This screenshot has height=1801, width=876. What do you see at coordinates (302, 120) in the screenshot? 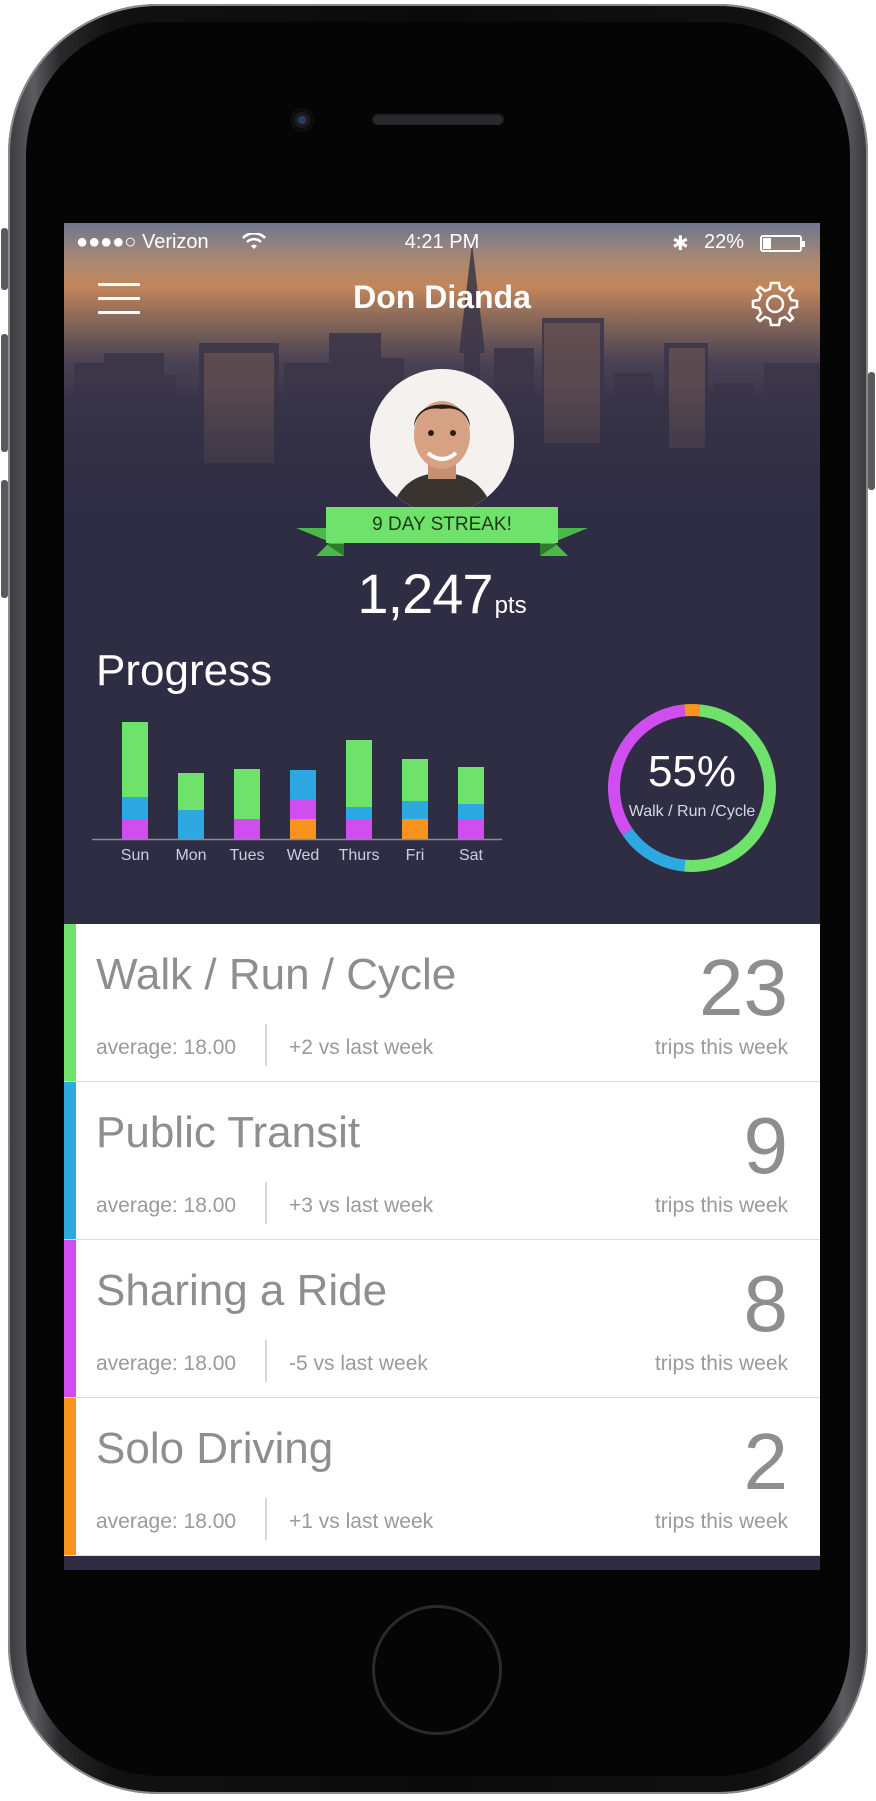
I see `front-camera` at bounding box center [302, 120].